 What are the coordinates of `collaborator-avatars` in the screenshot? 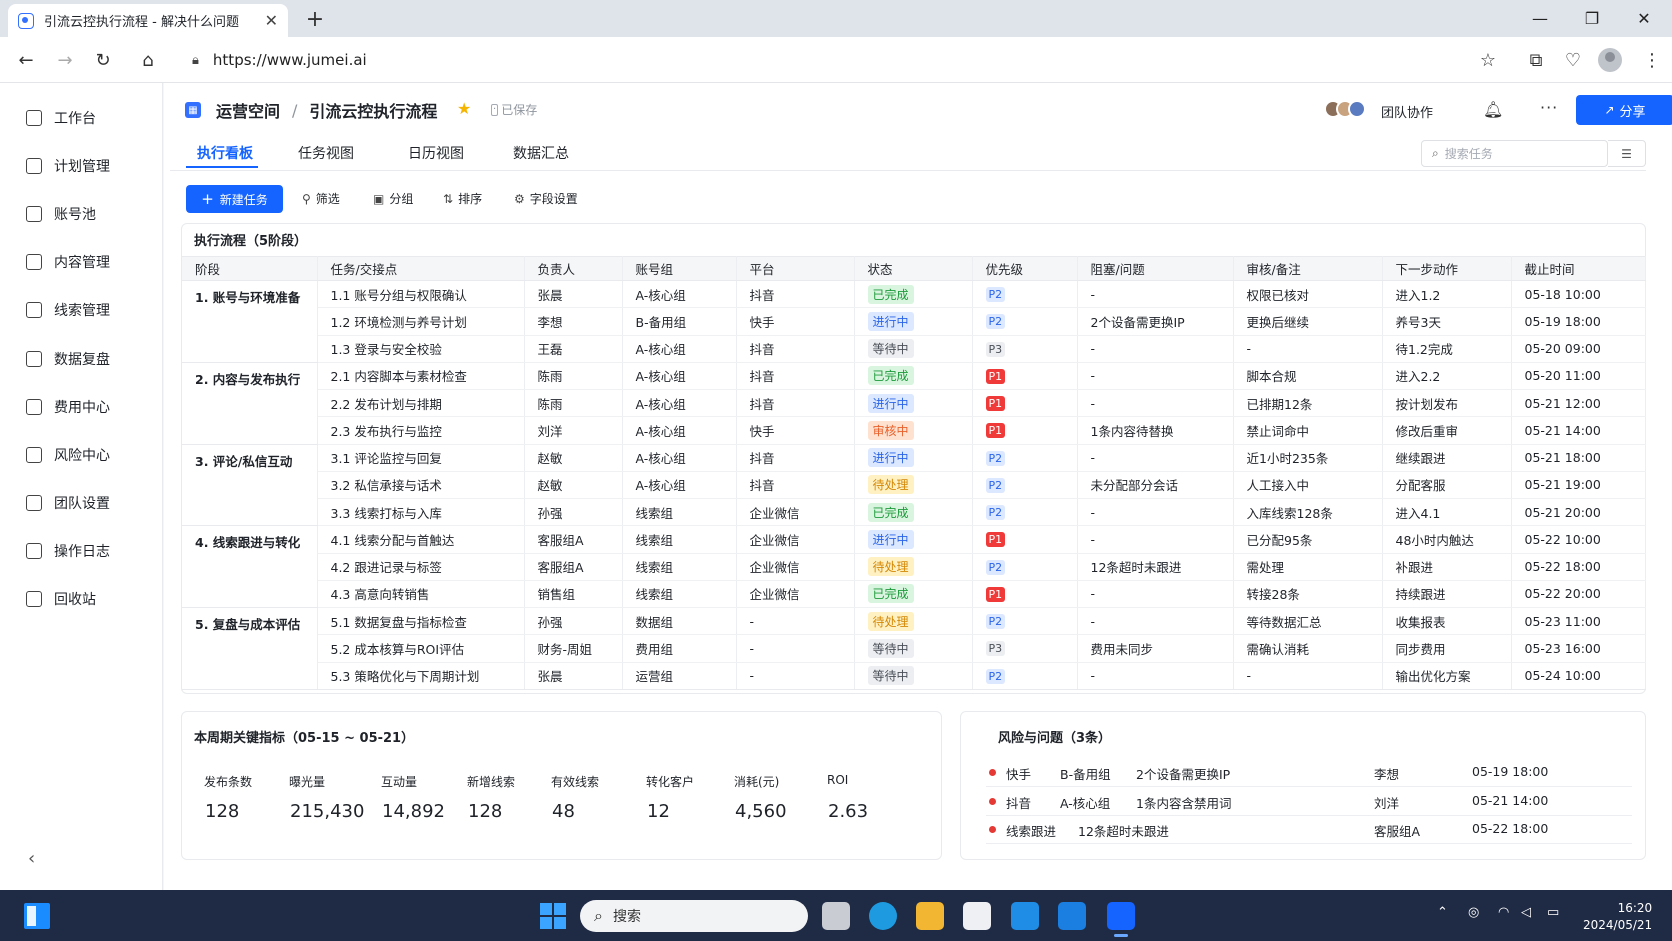 It's located at (1345, 109).